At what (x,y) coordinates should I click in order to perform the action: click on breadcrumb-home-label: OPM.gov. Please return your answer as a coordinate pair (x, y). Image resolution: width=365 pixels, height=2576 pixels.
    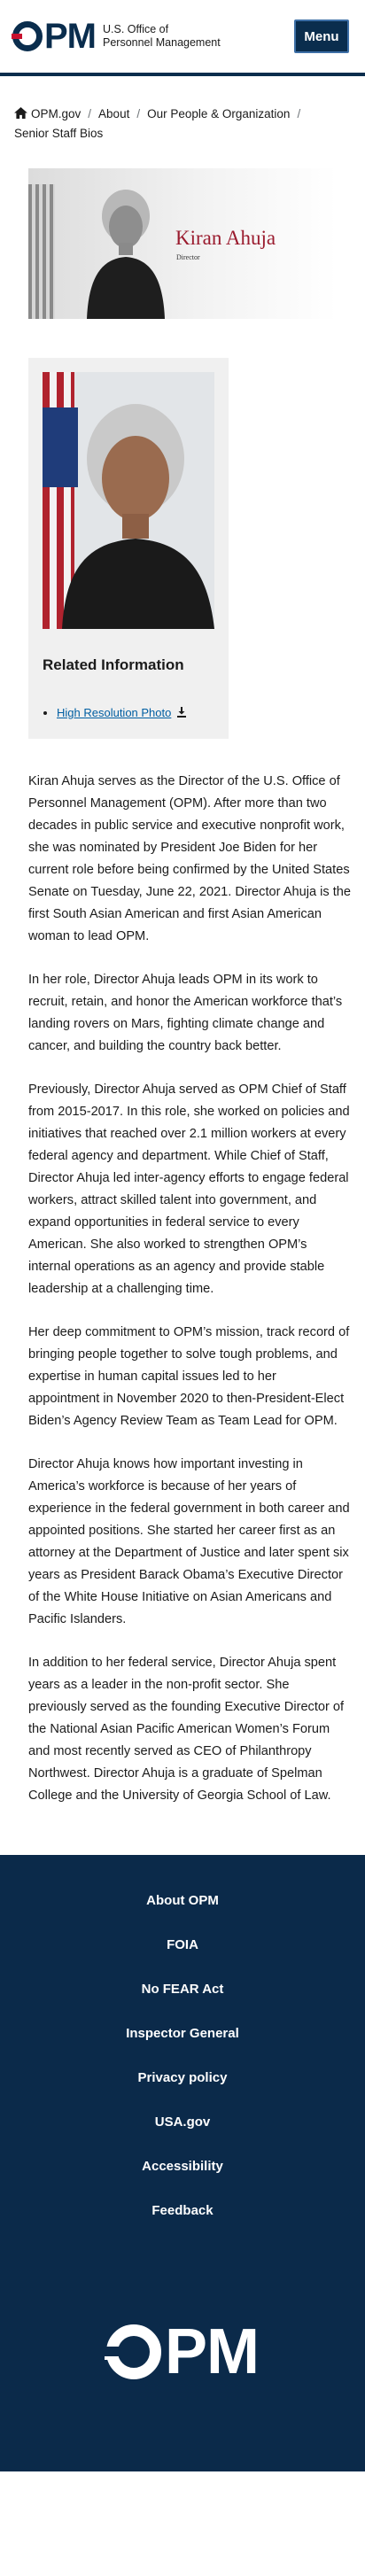
    Looking at the image, I should click on (57, 113).